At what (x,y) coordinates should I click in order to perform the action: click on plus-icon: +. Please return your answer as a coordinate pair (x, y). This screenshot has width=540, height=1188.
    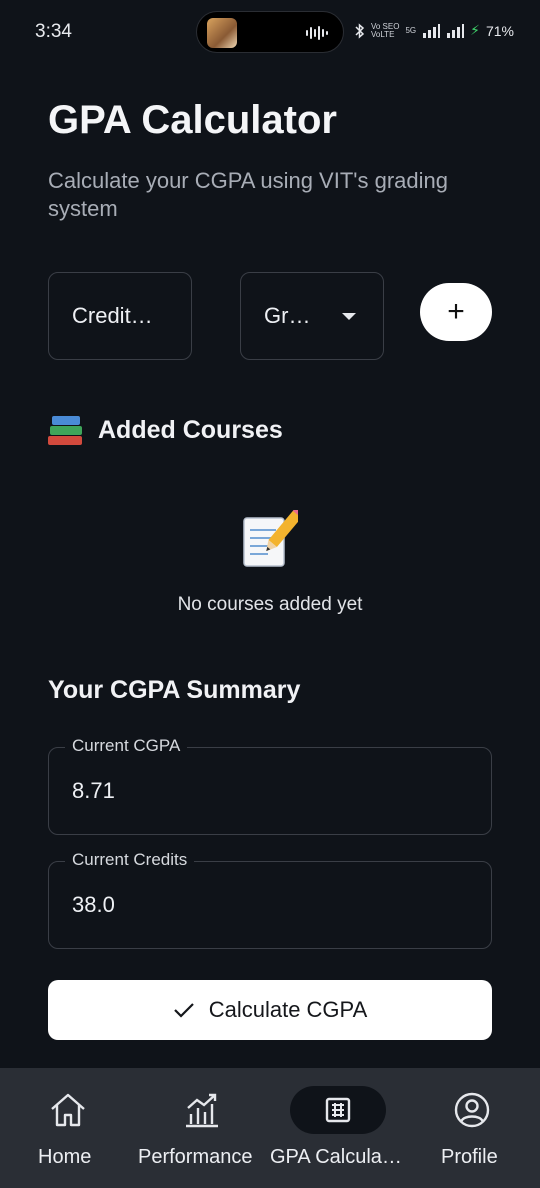
    Looking at the image, I should click on (456, 311).